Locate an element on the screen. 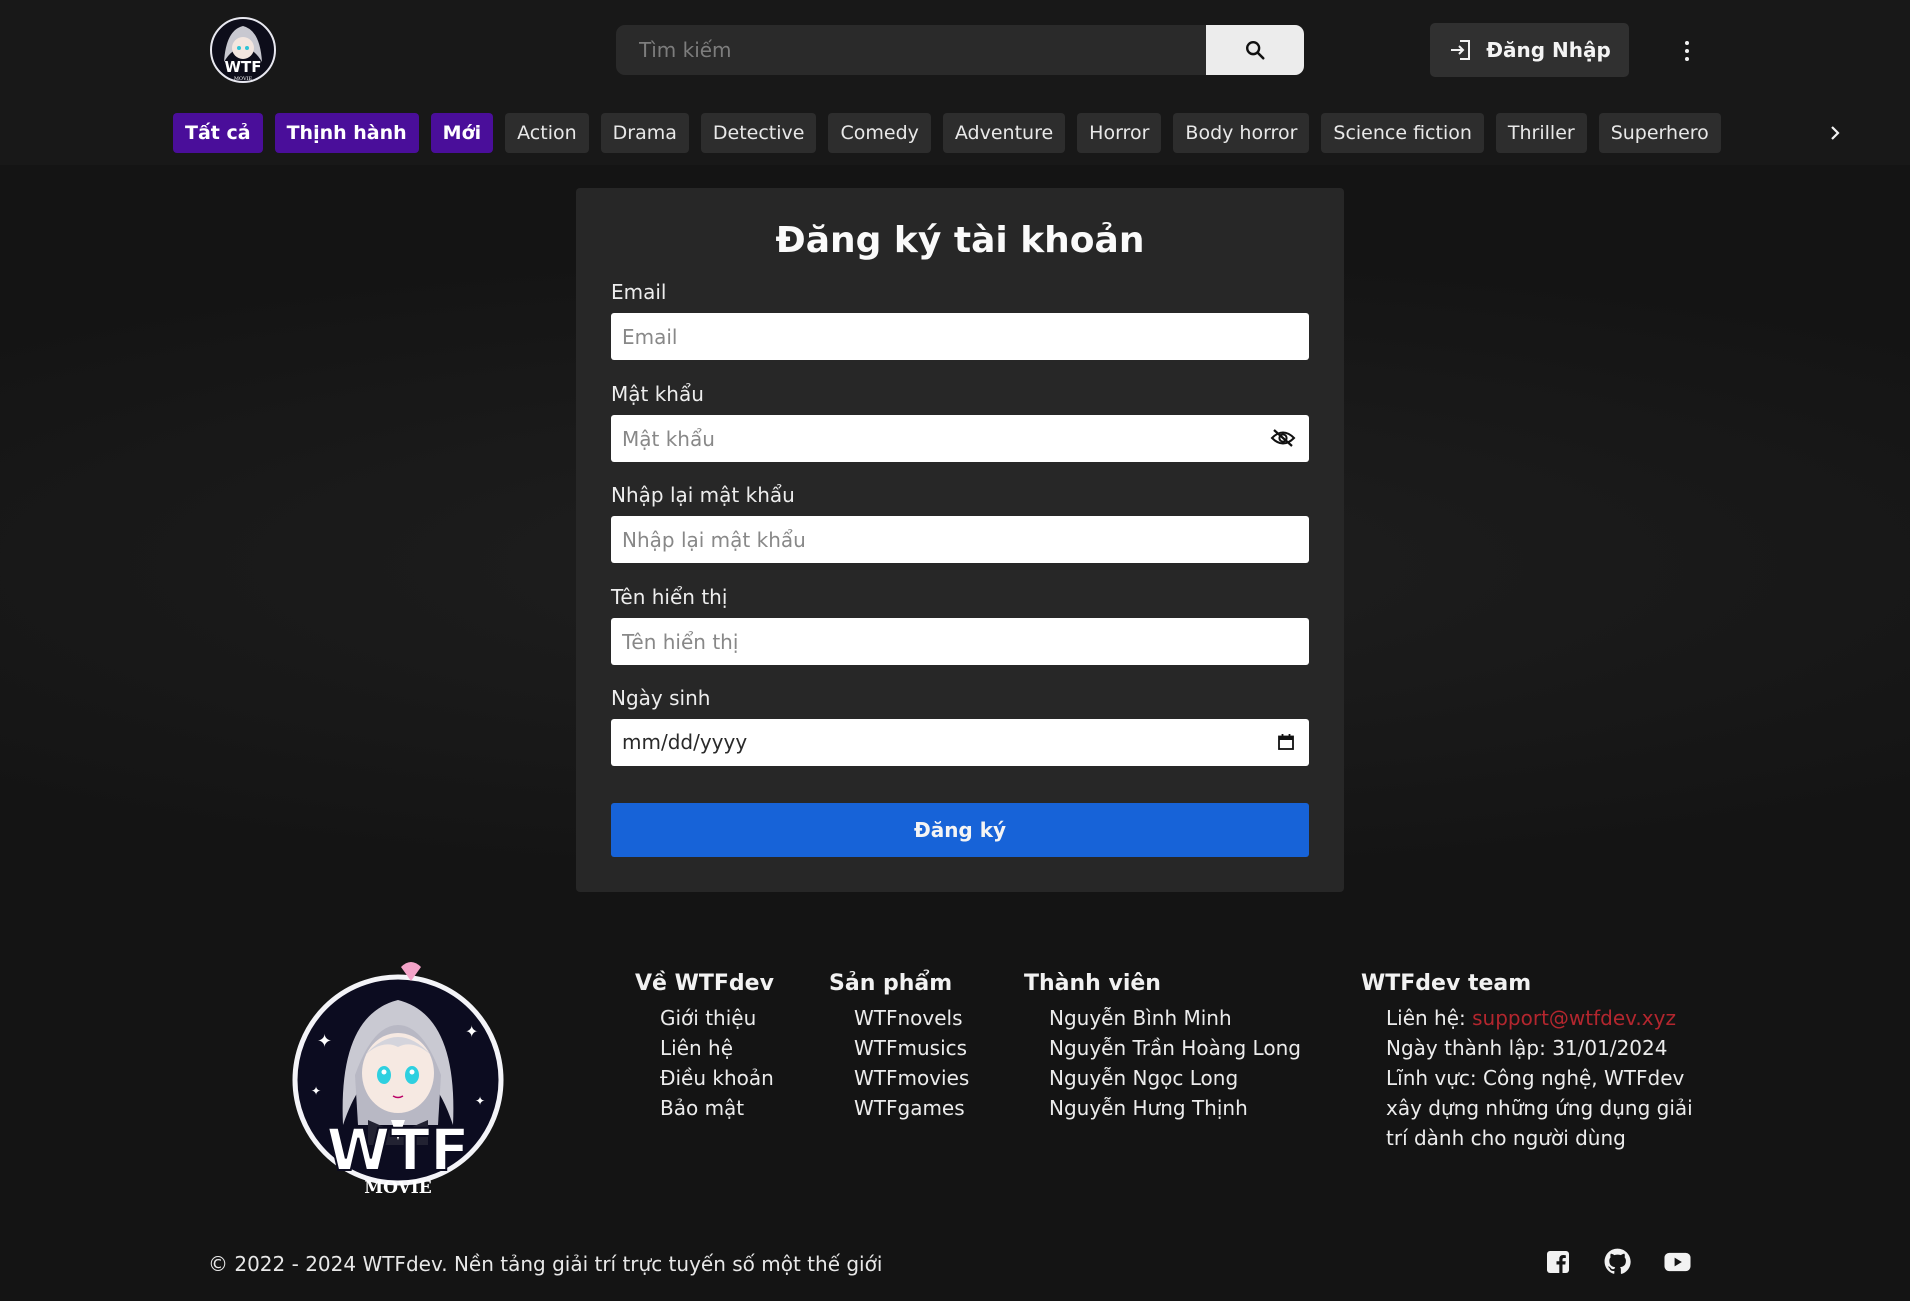 The image size is (1910, 1301). search-button is located at coordinates (1255, 50).